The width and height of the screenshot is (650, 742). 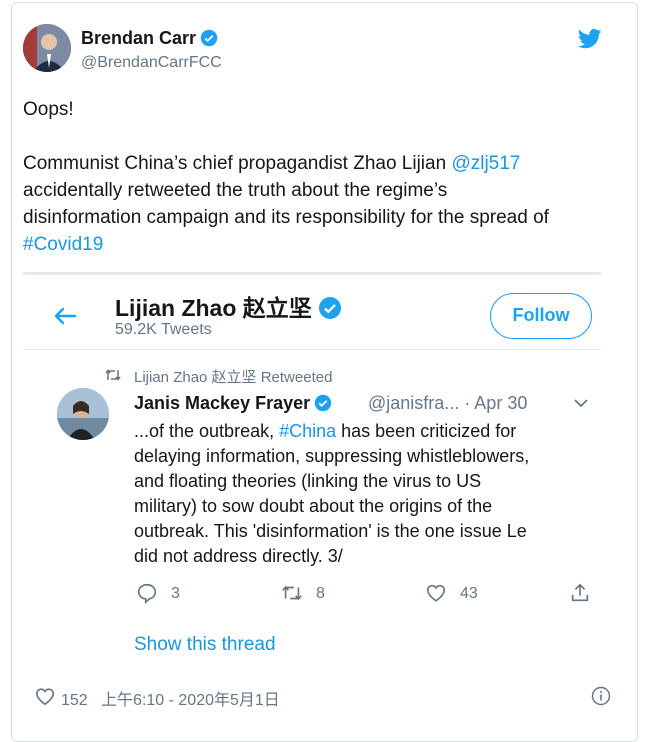 What do you see at coordinates (320, 593) in the screenshot?
I see `retweet-count: 8` at bounding box center [320, 593].